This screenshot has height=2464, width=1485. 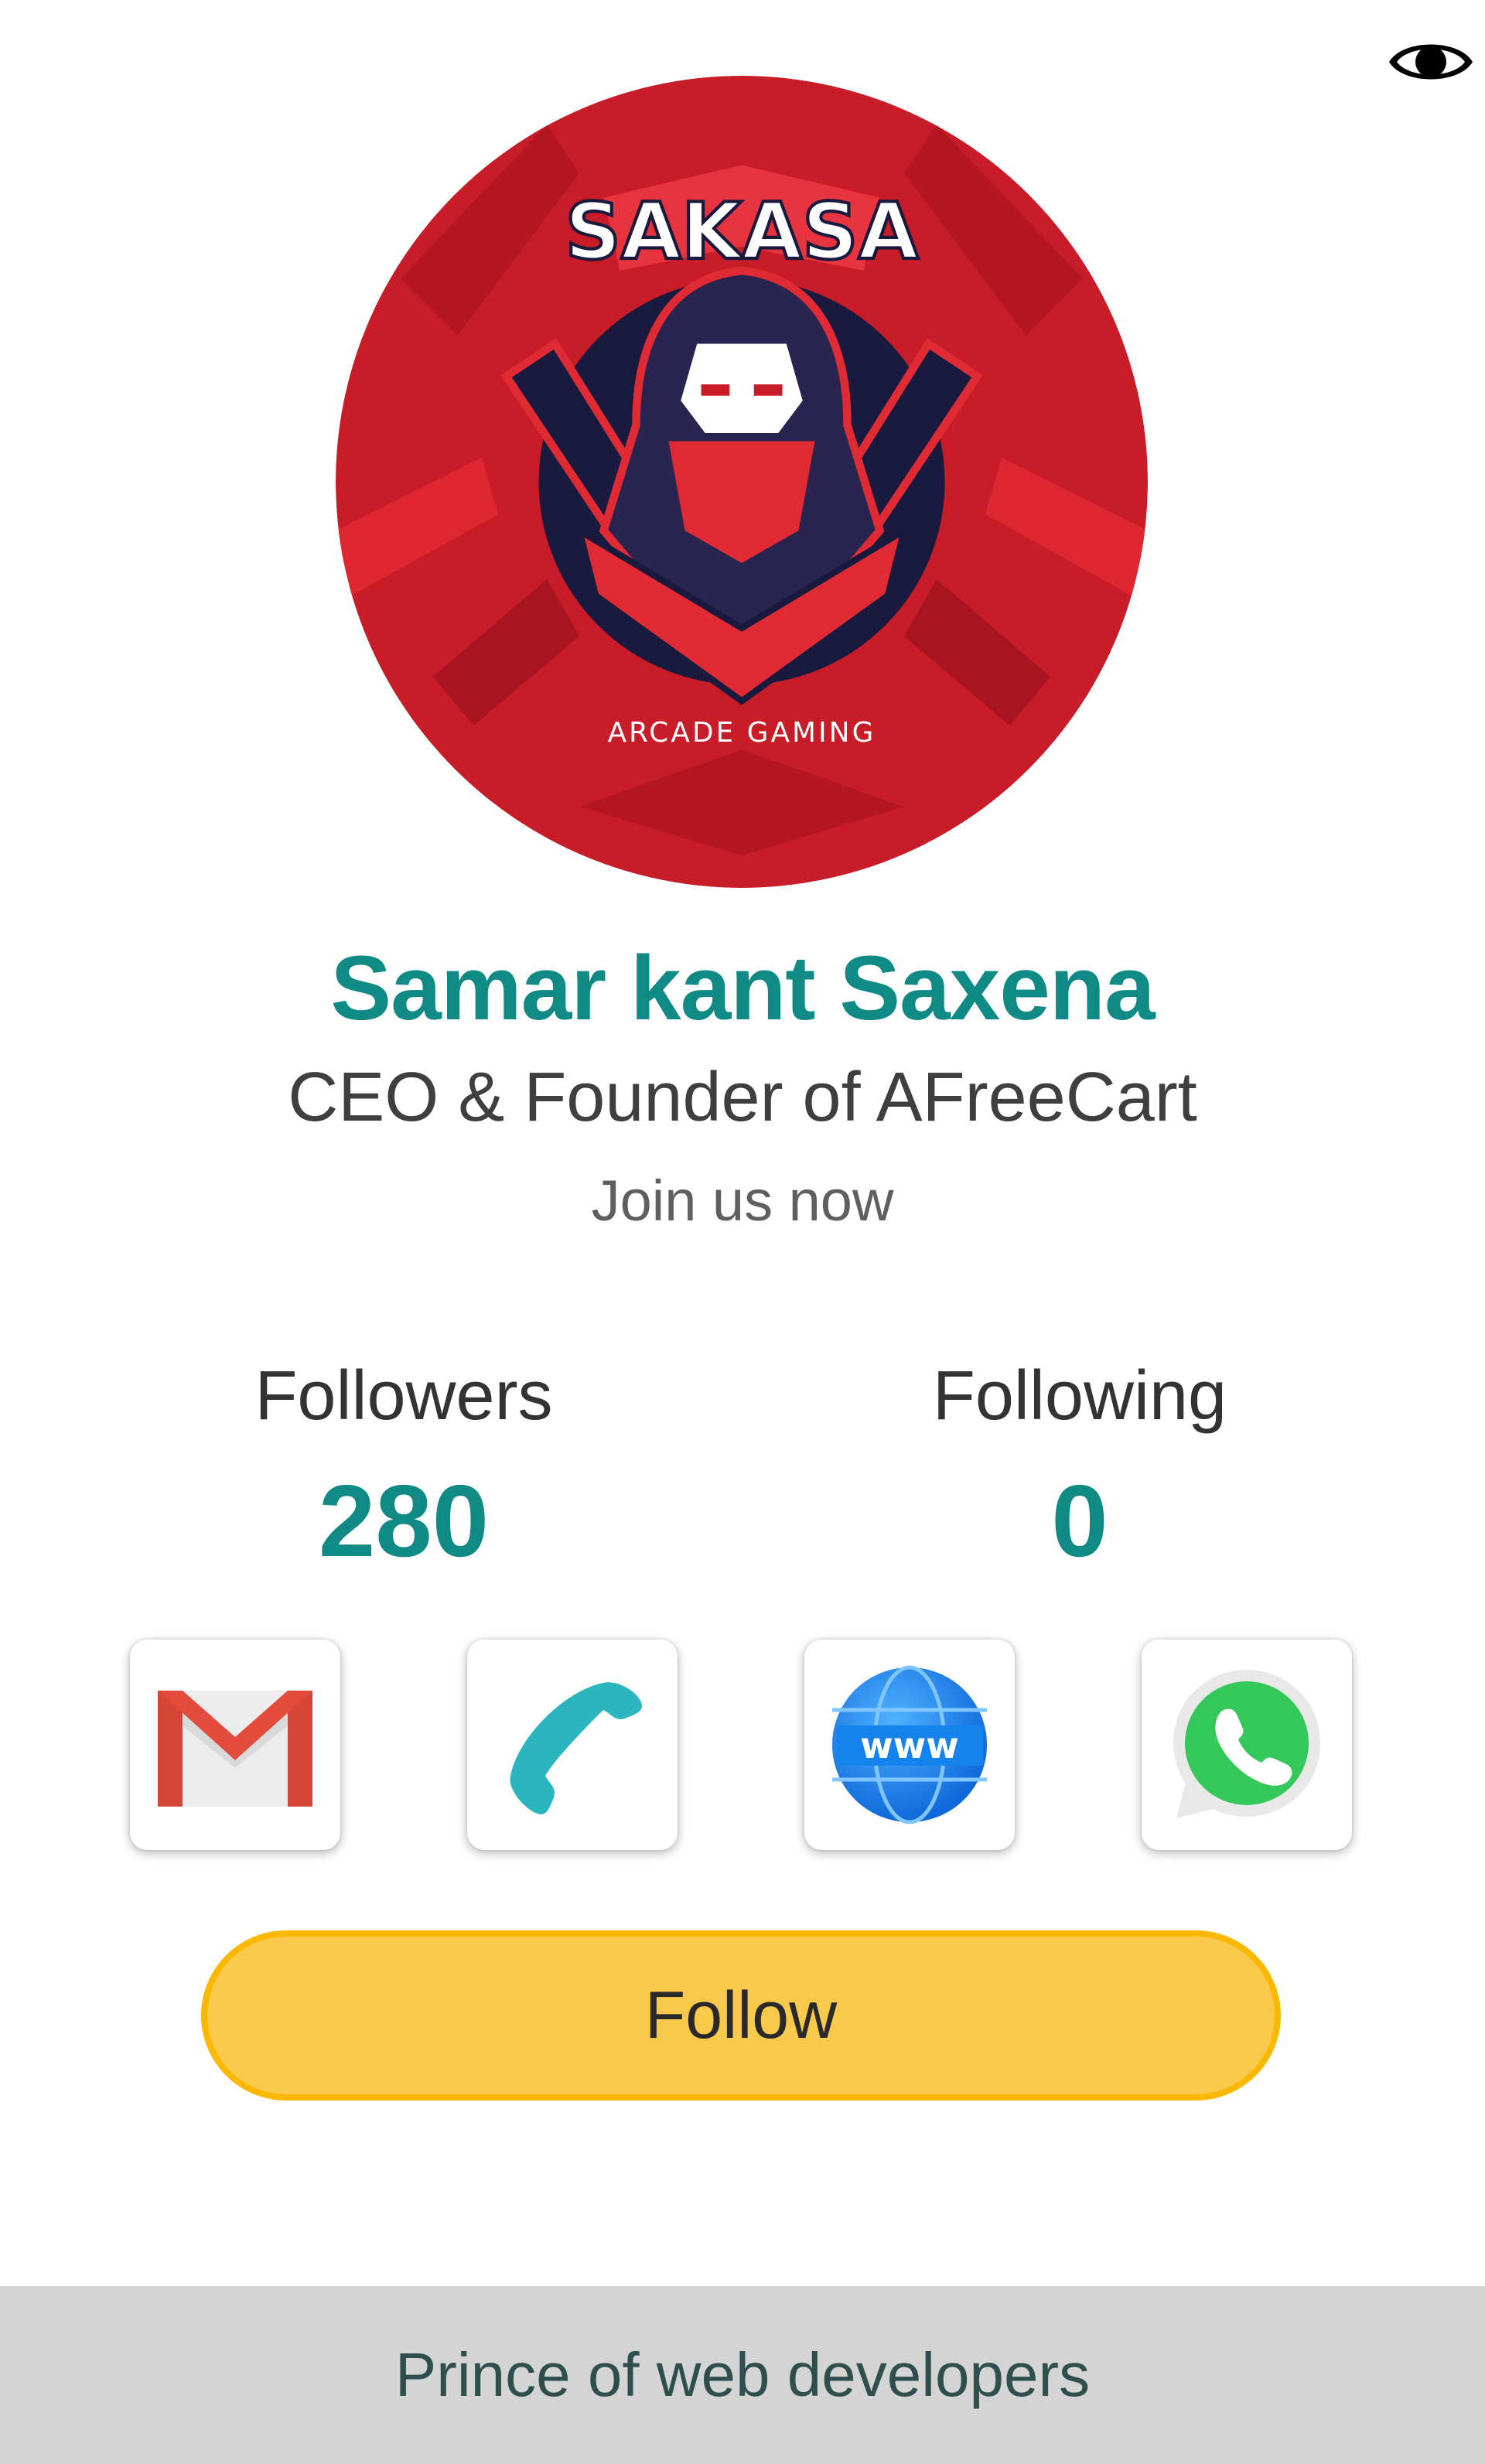 I want to click on logo-bottom-text: ARCADE GAMING, so click(x=742, y=733).